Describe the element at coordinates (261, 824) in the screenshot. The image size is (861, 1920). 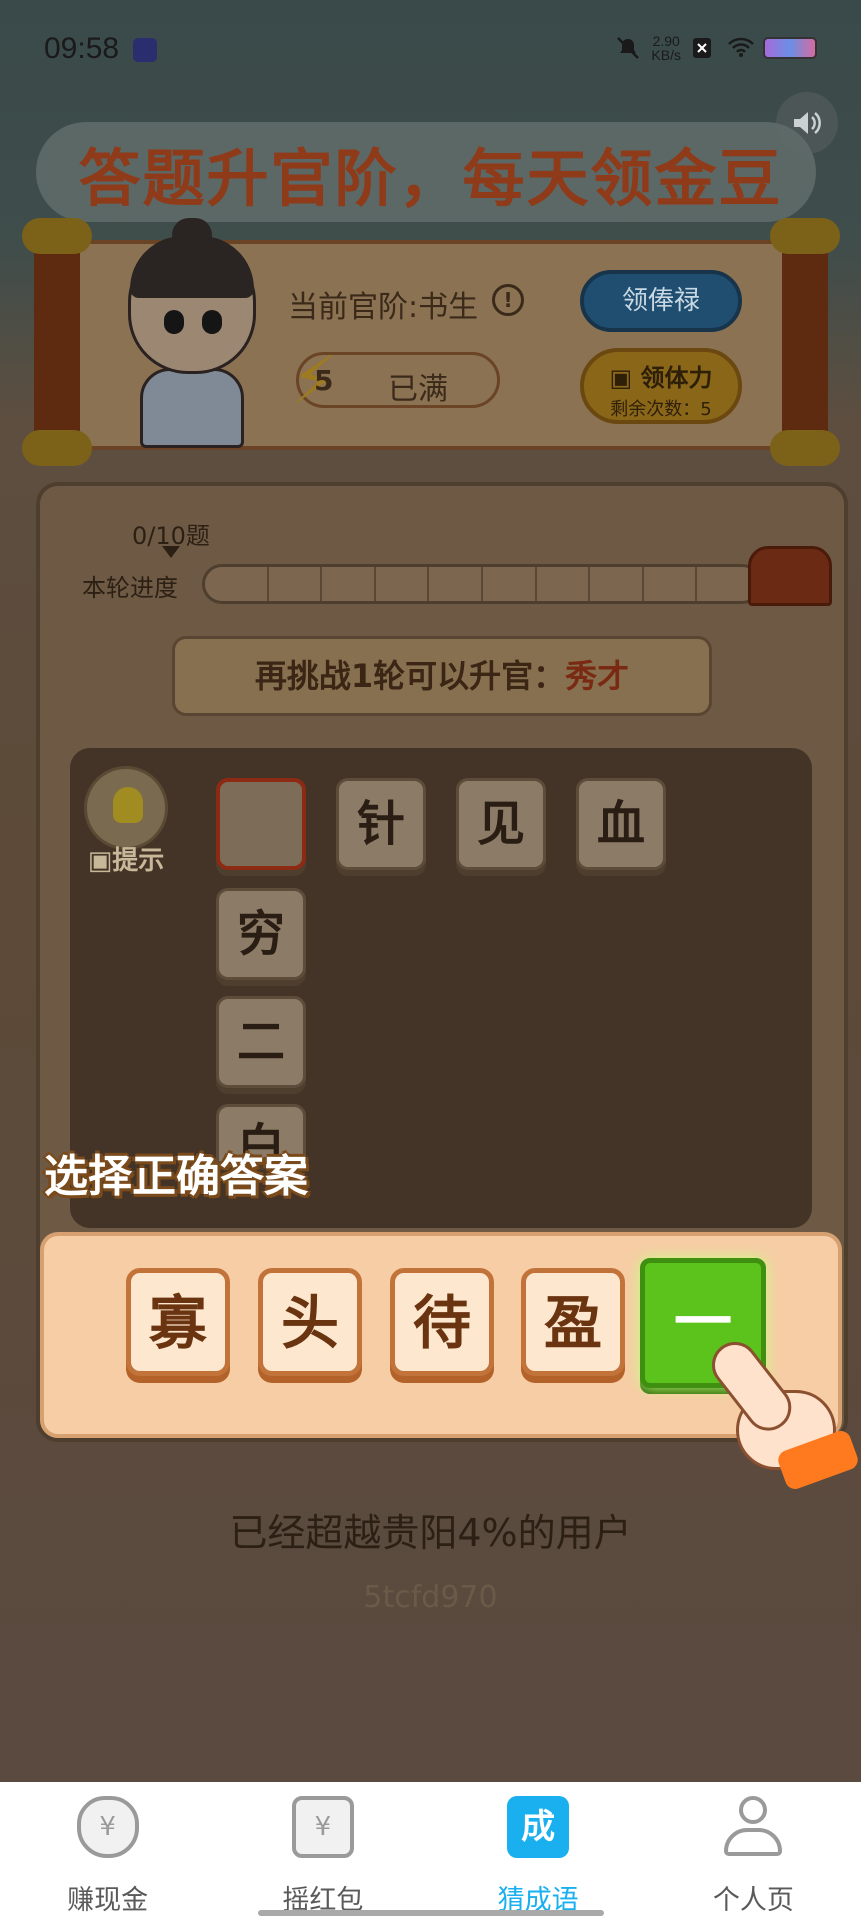
I see `blank-tile` at that location.